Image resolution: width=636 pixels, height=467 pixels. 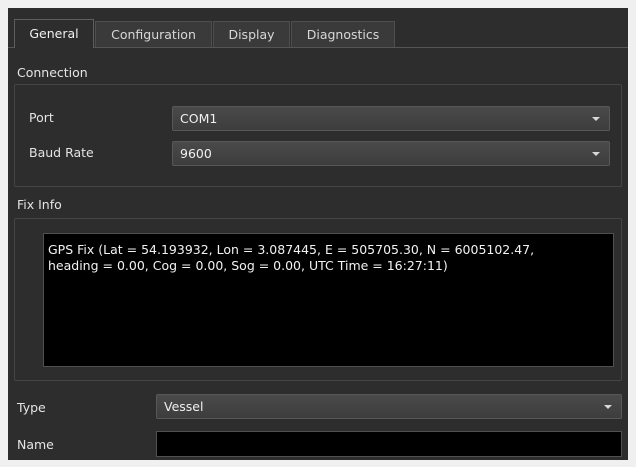 I want to click on type-label: Type, so click(x=31, y=407).